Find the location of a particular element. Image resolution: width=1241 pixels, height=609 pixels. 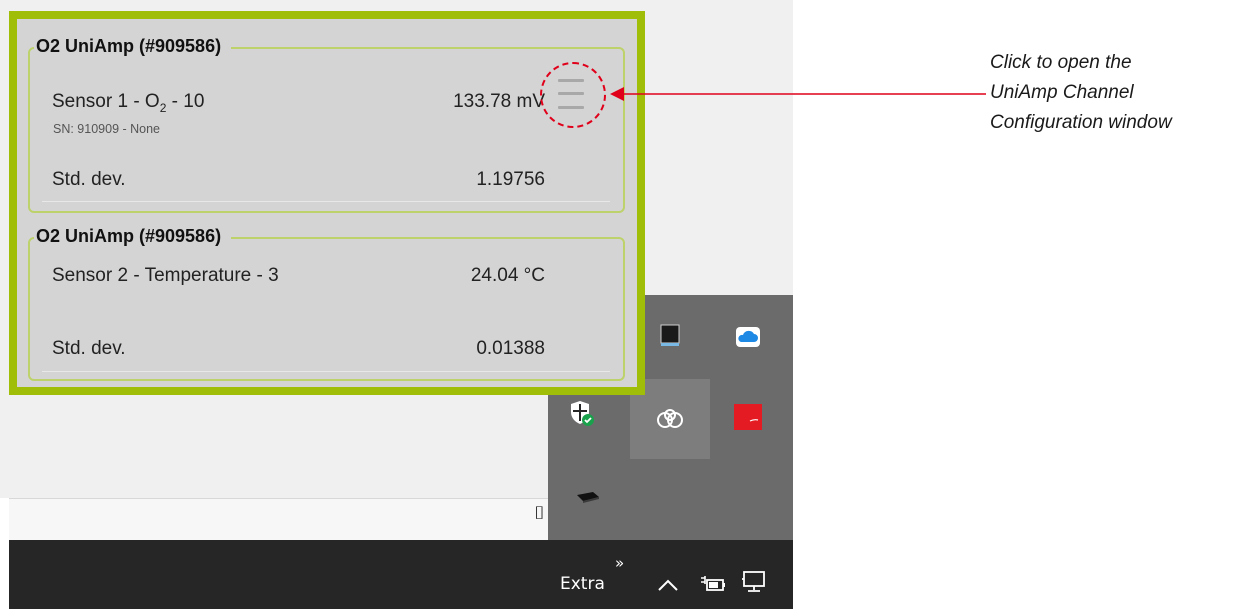

cloud-icon is located at coordinates (748, 337).